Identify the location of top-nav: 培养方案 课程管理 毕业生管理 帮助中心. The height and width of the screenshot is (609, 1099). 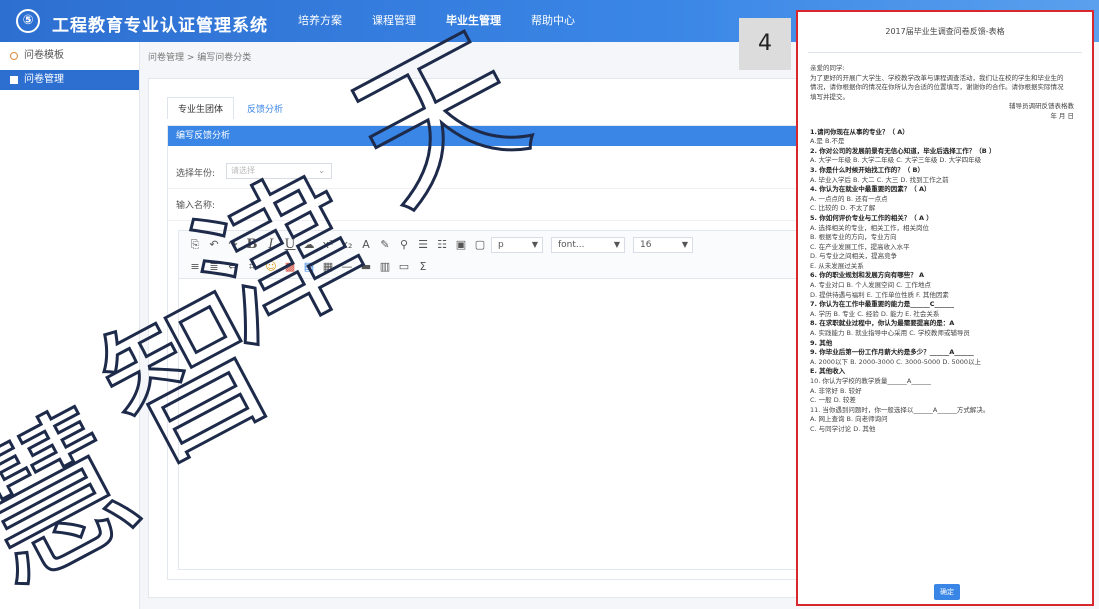
(451, 21).